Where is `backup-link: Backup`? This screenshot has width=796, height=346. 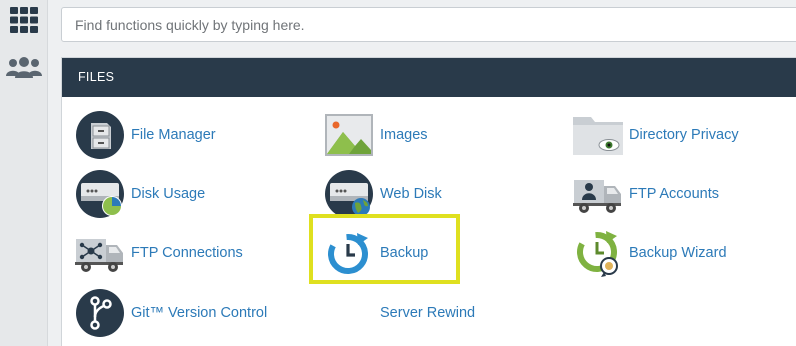 backup-link: Backup is located at coordinates (376, 253).